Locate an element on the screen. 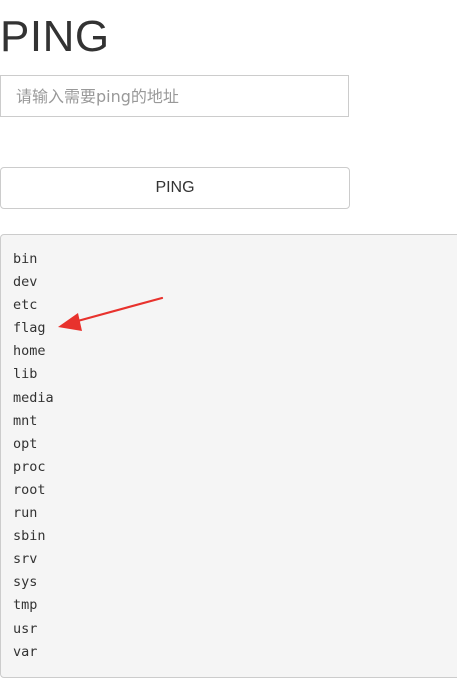 The width and height of the screenshot is (457, 682). output-line: usr is located at coordinates (25, 628).